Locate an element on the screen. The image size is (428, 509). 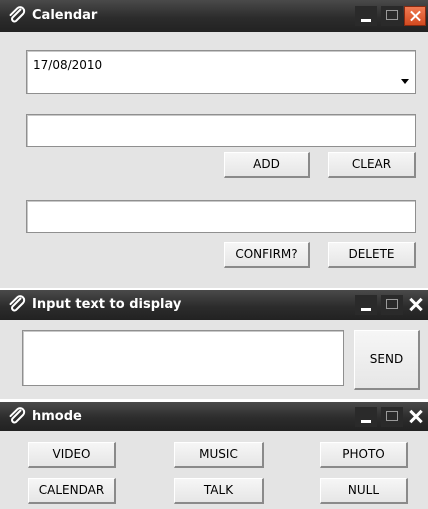
window-title: hmode is located at coordinates (57, 416).